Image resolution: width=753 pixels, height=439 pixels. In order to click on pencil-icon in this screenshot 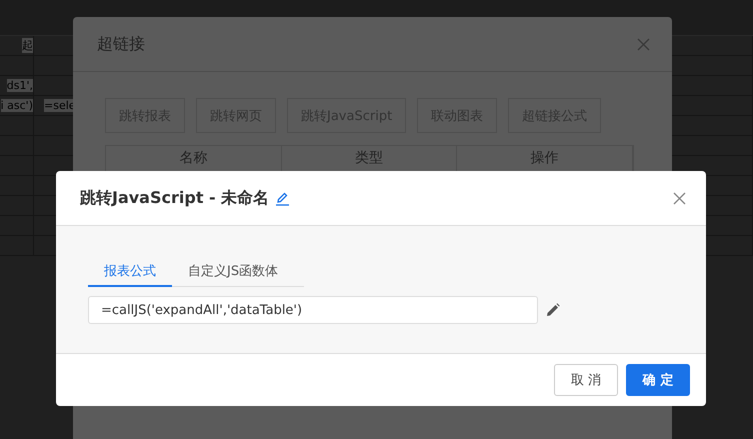, I will do `click(553, 310)`.